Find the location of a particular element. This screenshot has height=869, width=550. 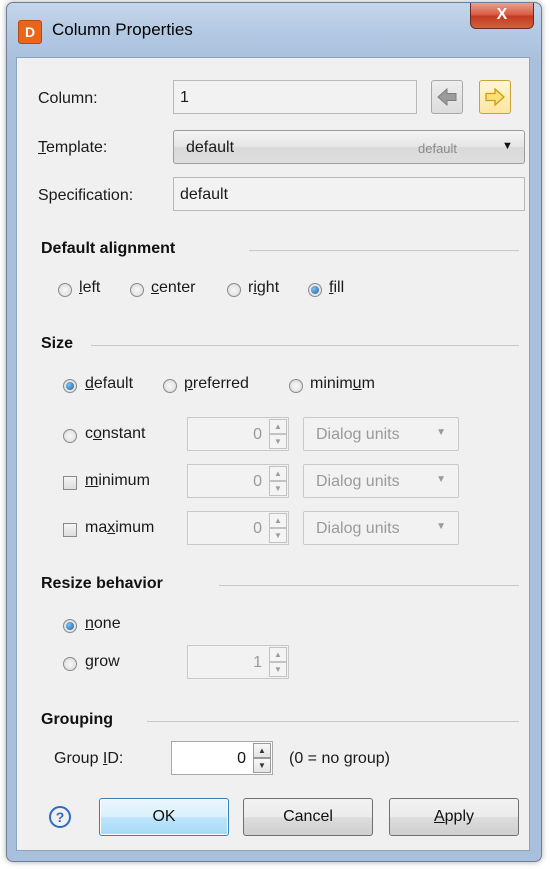

alignment-fill-label: fill is located at coordinates (336, 288).